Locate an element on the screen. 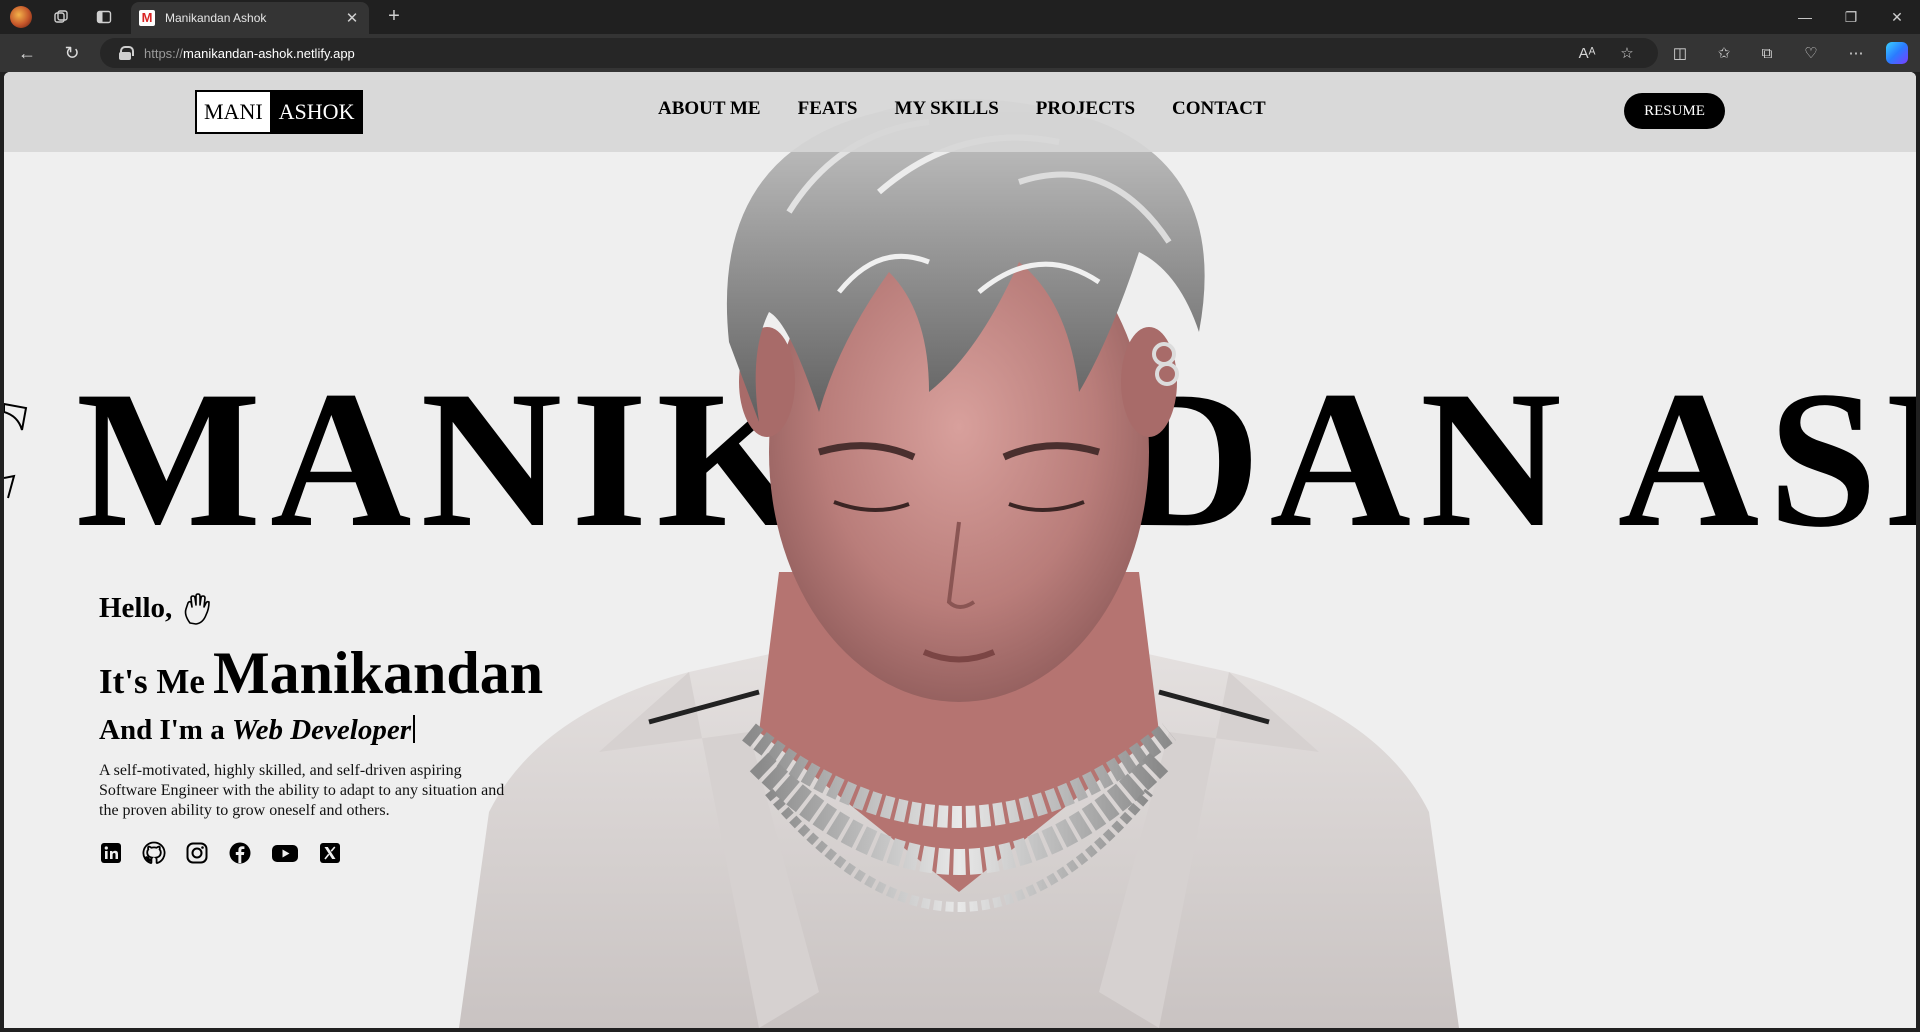 Image resolution: width=1920 pixels, height=1032 pixels. workspaces-icon is located at coordinates (61, 17).